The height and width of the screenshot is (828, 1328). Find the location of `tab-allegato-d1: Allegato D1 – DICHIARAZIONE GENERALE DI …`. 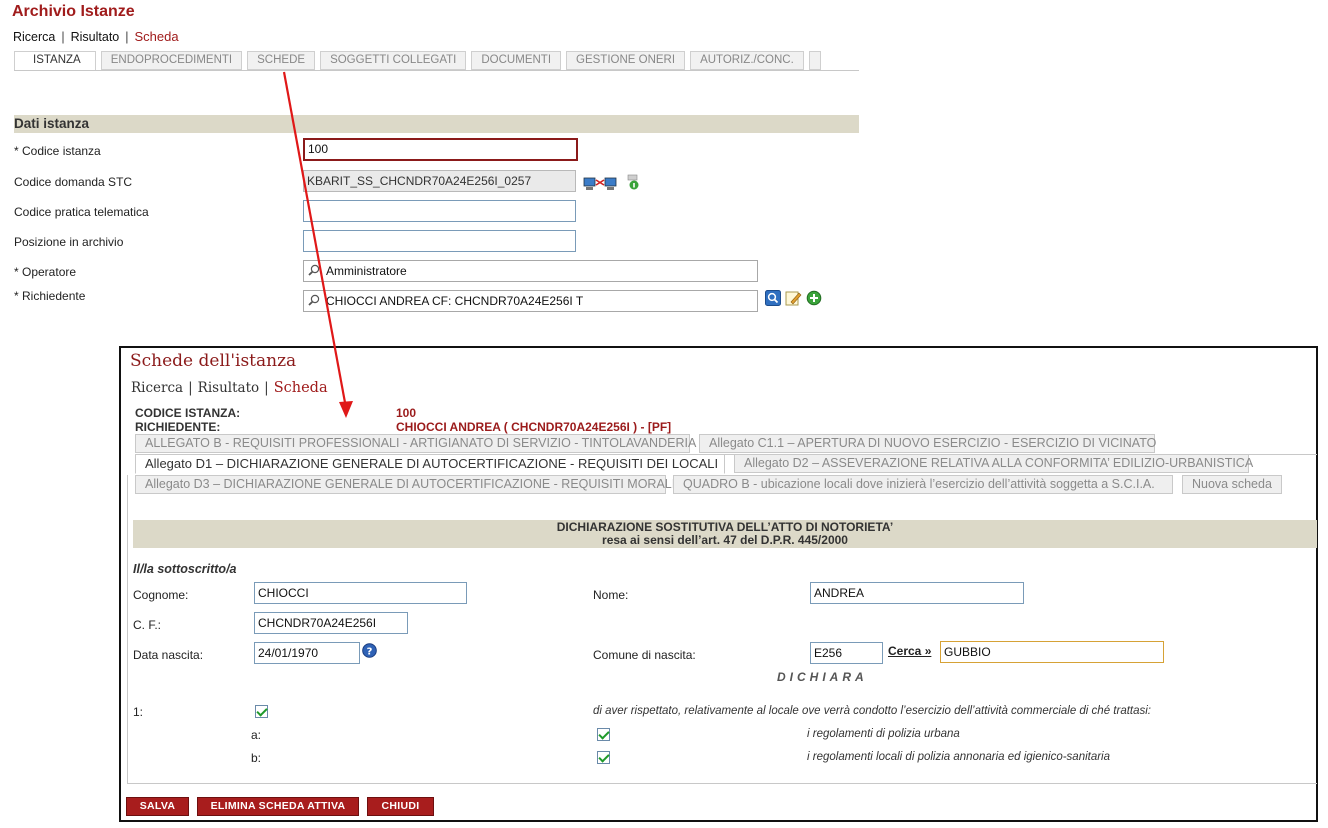

tab-allegato-d1: Allegato D1 – DICHIARAZIONE GENERALE DI … is located at coordinates (430, 464).